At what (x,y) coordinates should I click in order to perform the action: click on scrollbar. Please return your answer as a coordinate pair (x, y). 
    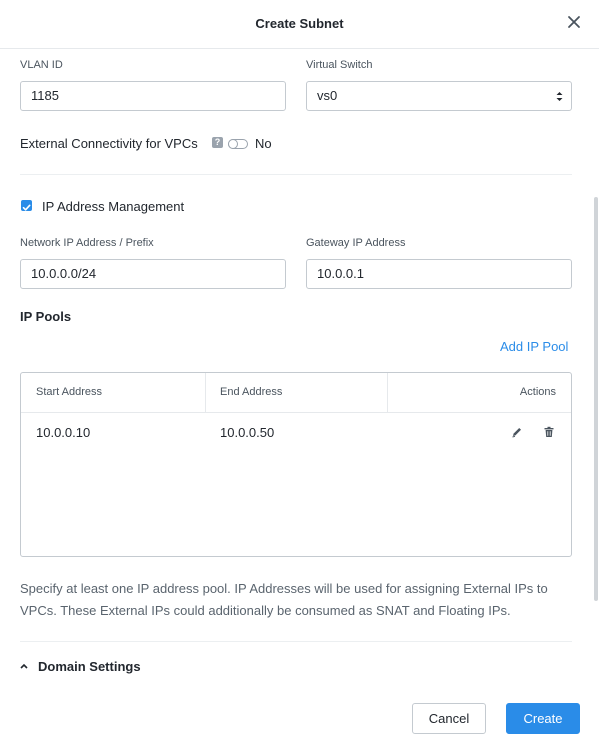
    Looking at the image, I should click on (596, 399).